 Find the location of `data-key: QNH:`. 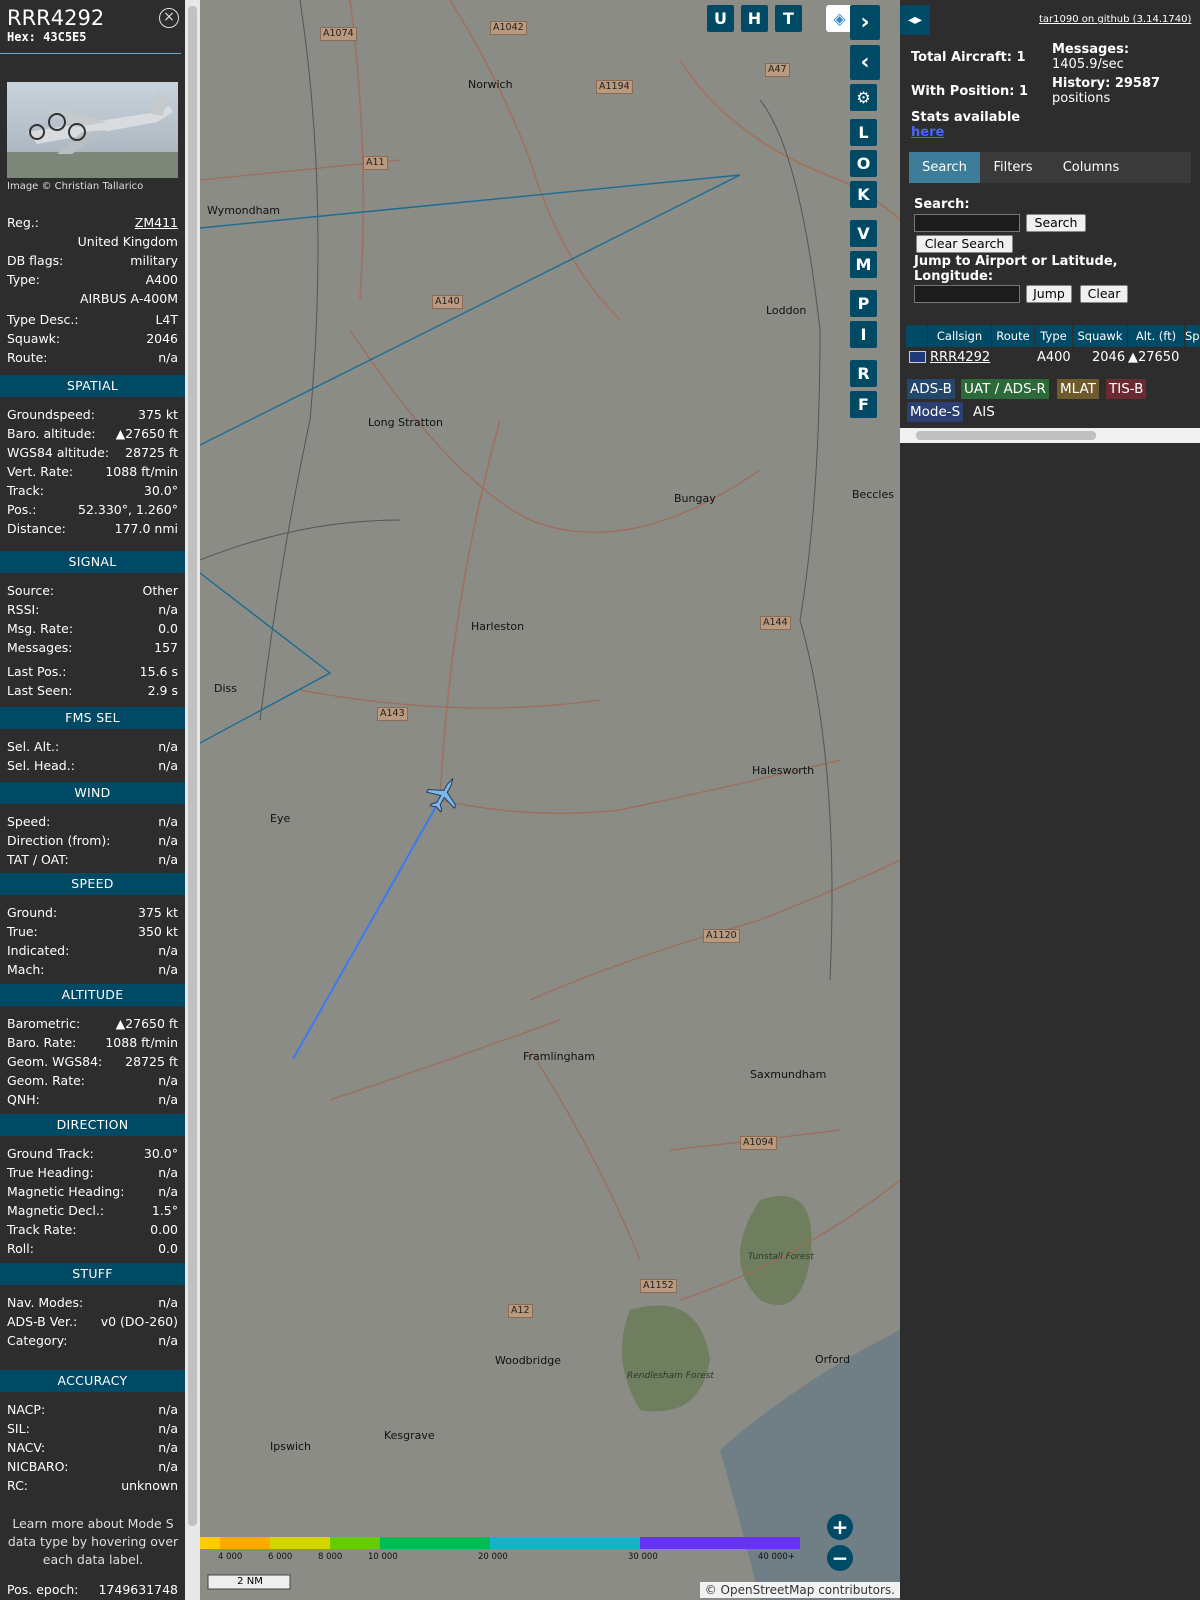

data-key: QNH: is located at coordinates (23, 1099).